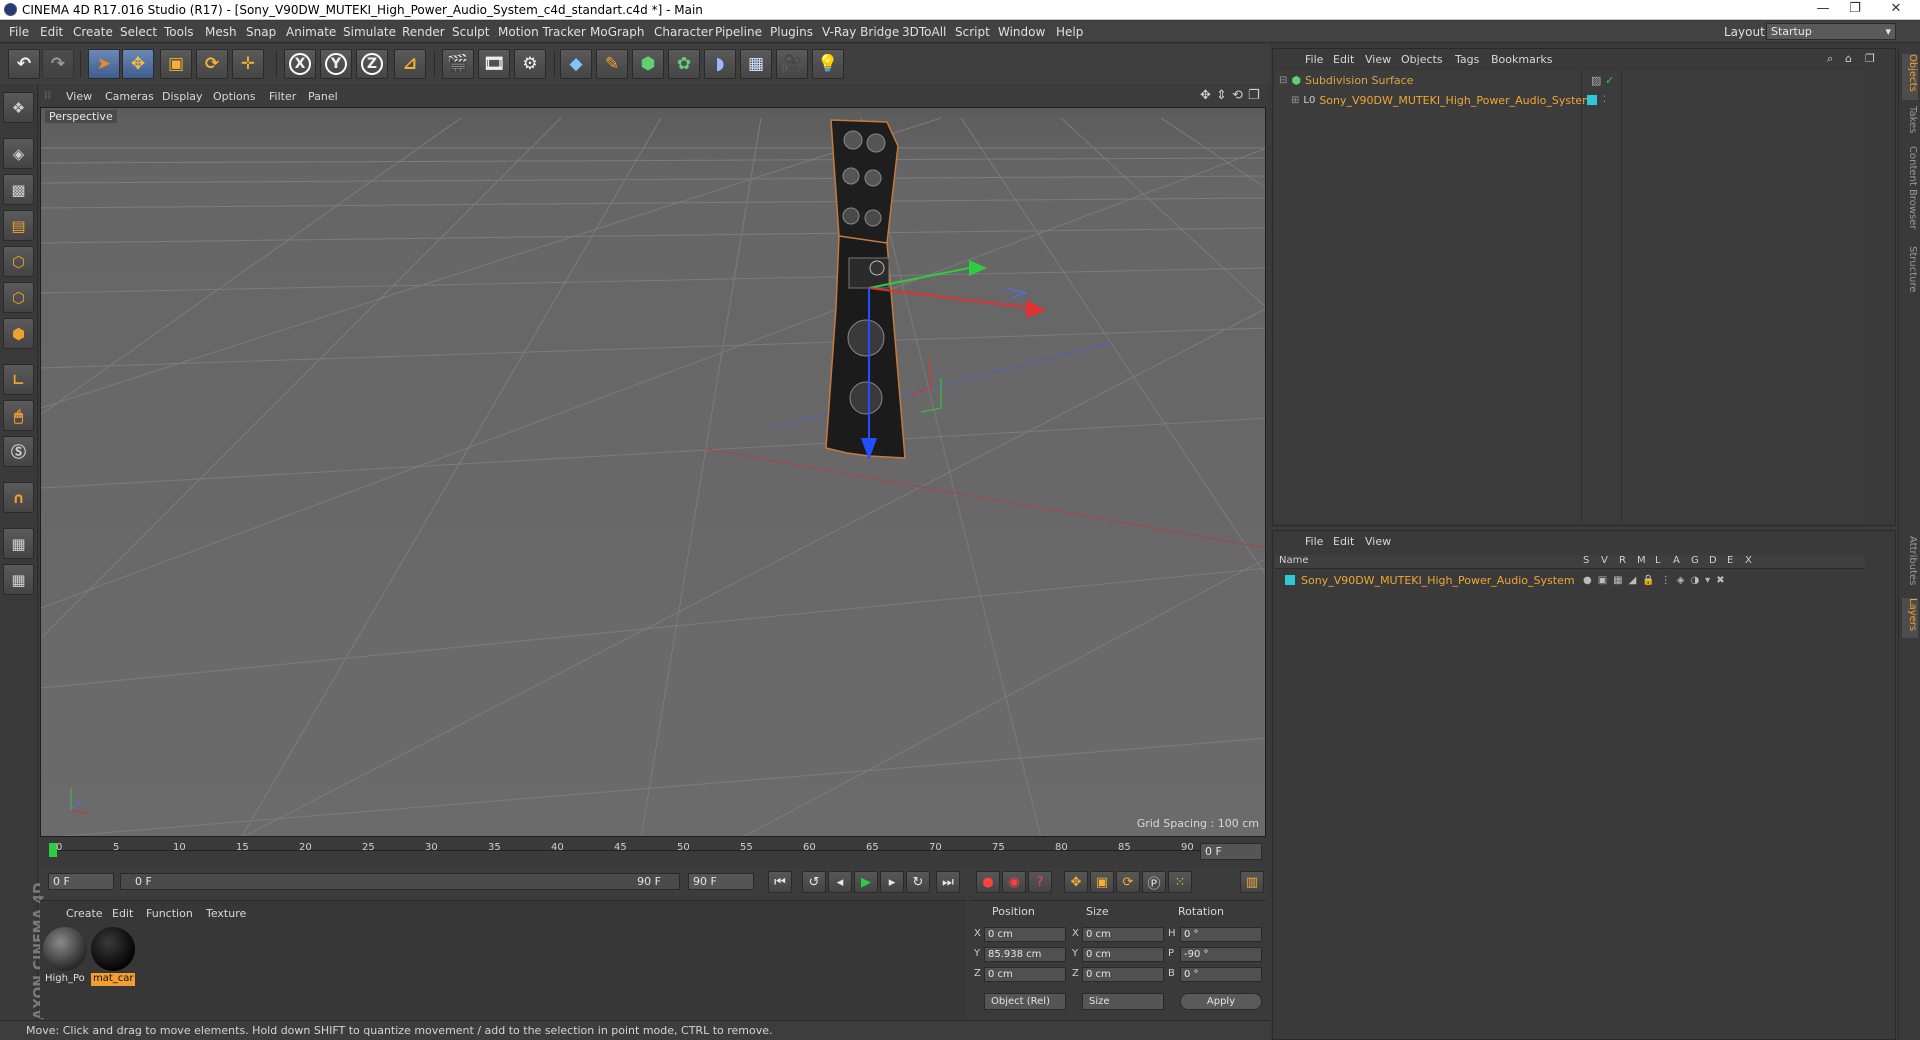 Image resolution: width=1920 pixels, height=1040 pixels. What do you see at coordinates (1609, 80) in the screenshot?
I see `enabled-check-icon: ✓` at bounding box center [1609, 80].